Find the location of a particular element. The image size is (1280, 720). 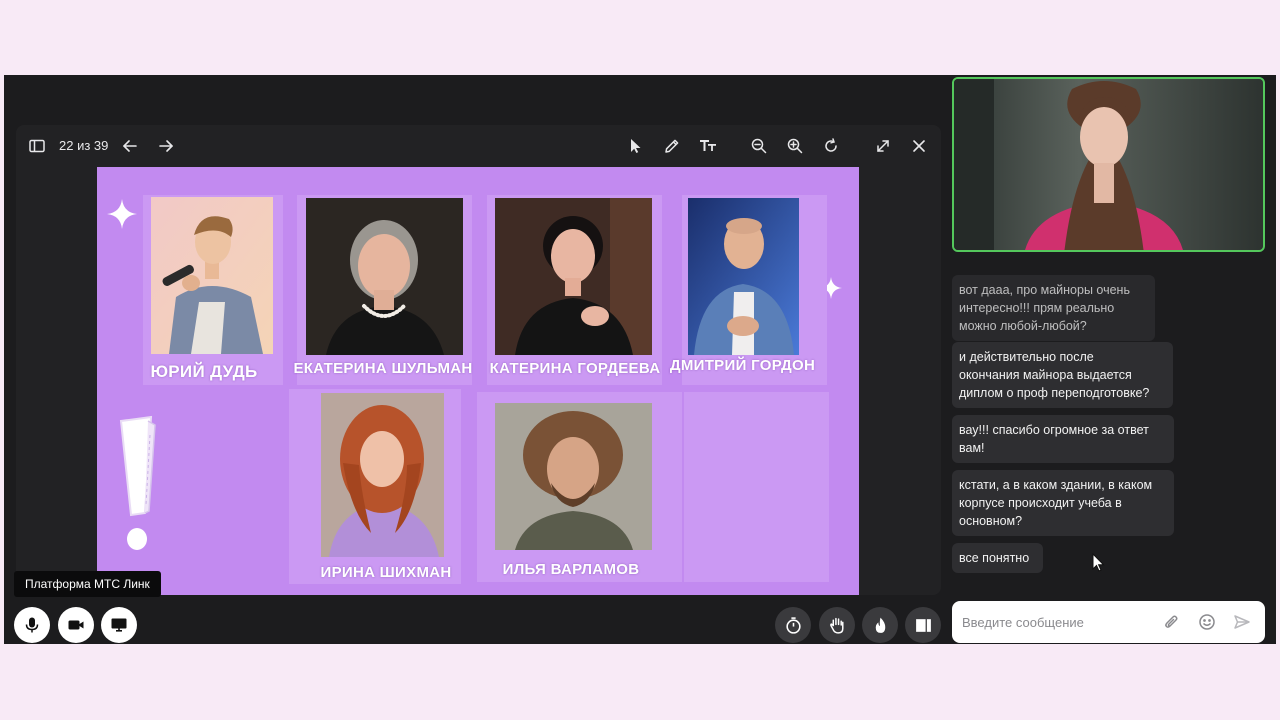

page-counter: 22 из 39 is located at coordinates (84, 145).